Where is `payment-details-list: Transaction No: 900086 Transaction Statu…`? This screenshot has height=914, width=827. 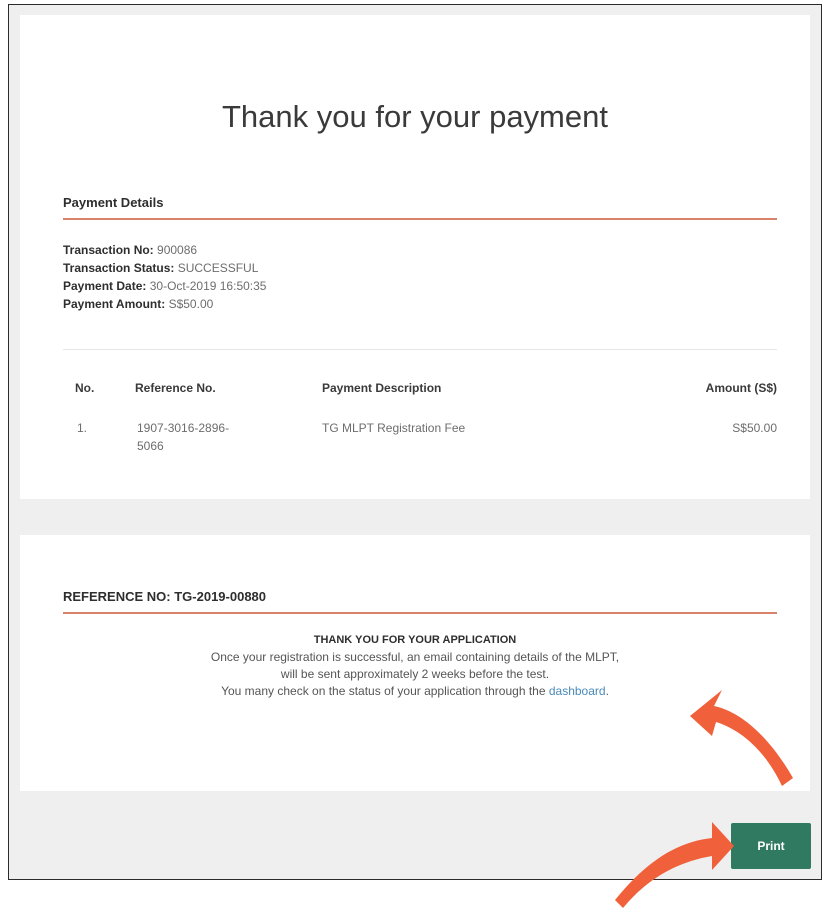
payment-details-list: Transaction No: 900086 Transaction Statu… is located at coordinates (164, 277).